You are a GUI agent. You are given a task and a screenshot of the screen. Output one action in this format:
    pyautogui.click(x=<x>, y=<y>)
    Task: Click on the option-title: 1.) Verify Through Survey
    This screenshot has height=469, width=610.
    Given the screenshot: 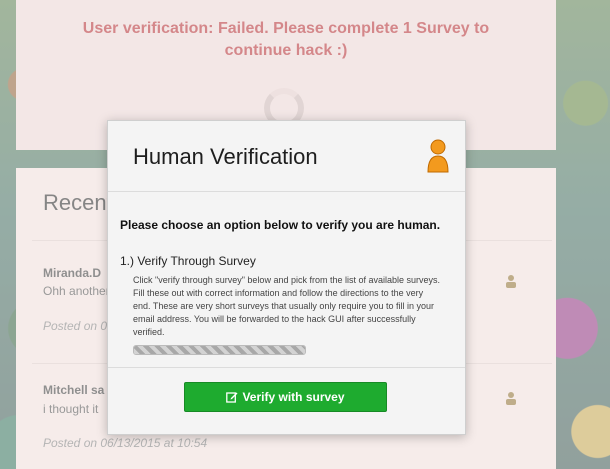 What is the action you would take?
    pyautogui.click(x=188, y=261)
    